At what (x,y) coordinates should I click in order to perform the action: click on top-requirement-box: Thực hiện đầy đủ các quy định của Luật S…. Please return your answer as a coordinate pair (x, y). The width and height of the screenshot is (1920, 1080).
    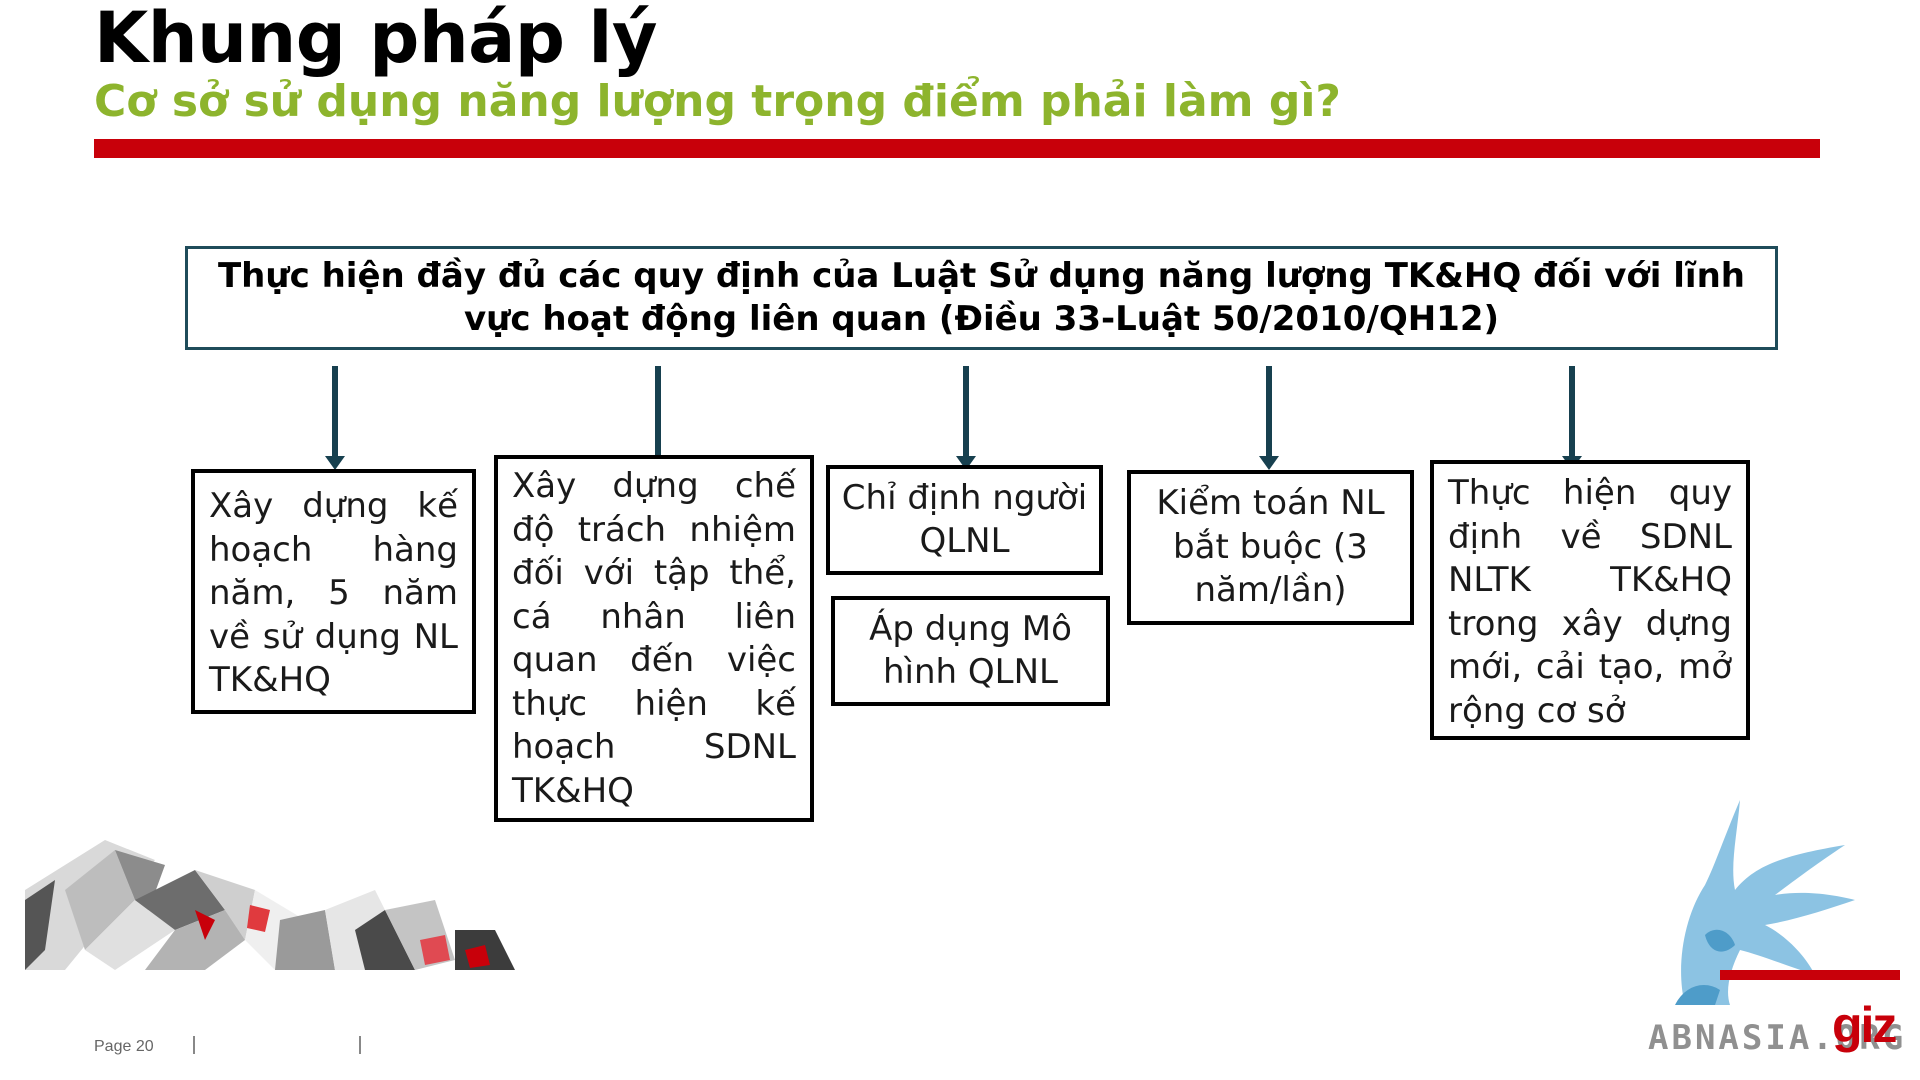
    Looking at the image, I should click on (981, 298).